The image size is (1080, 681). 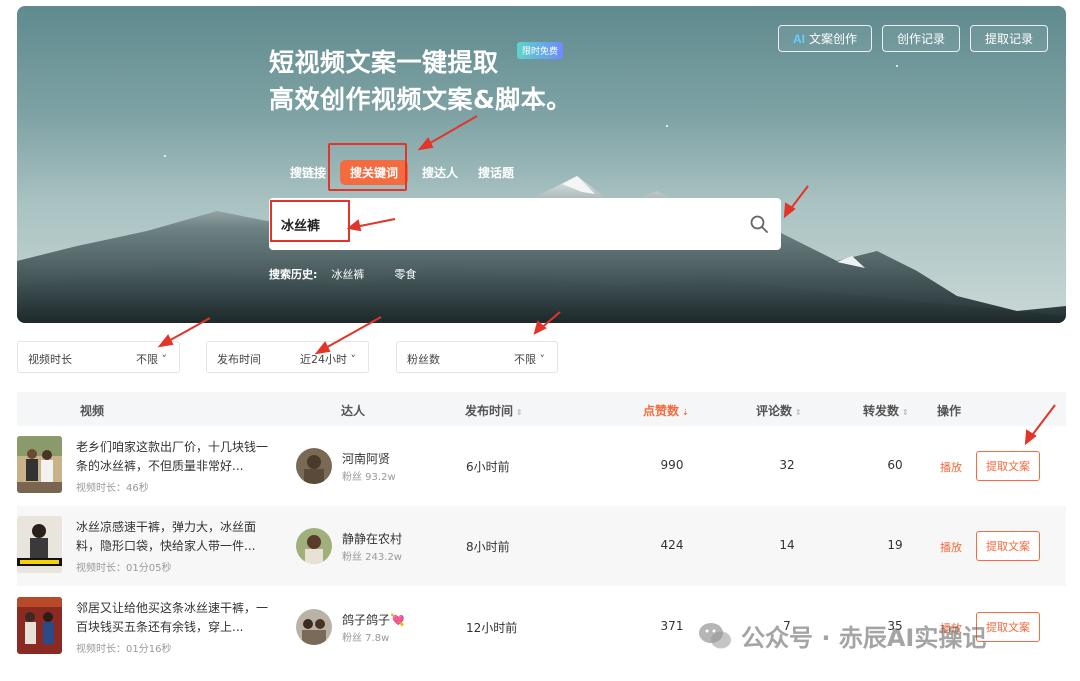 What do you see at coordinates (124, 649) in the screenshot?
I see `video-duration: 视频时长：01分16秒` at bounding box center [124, 649].